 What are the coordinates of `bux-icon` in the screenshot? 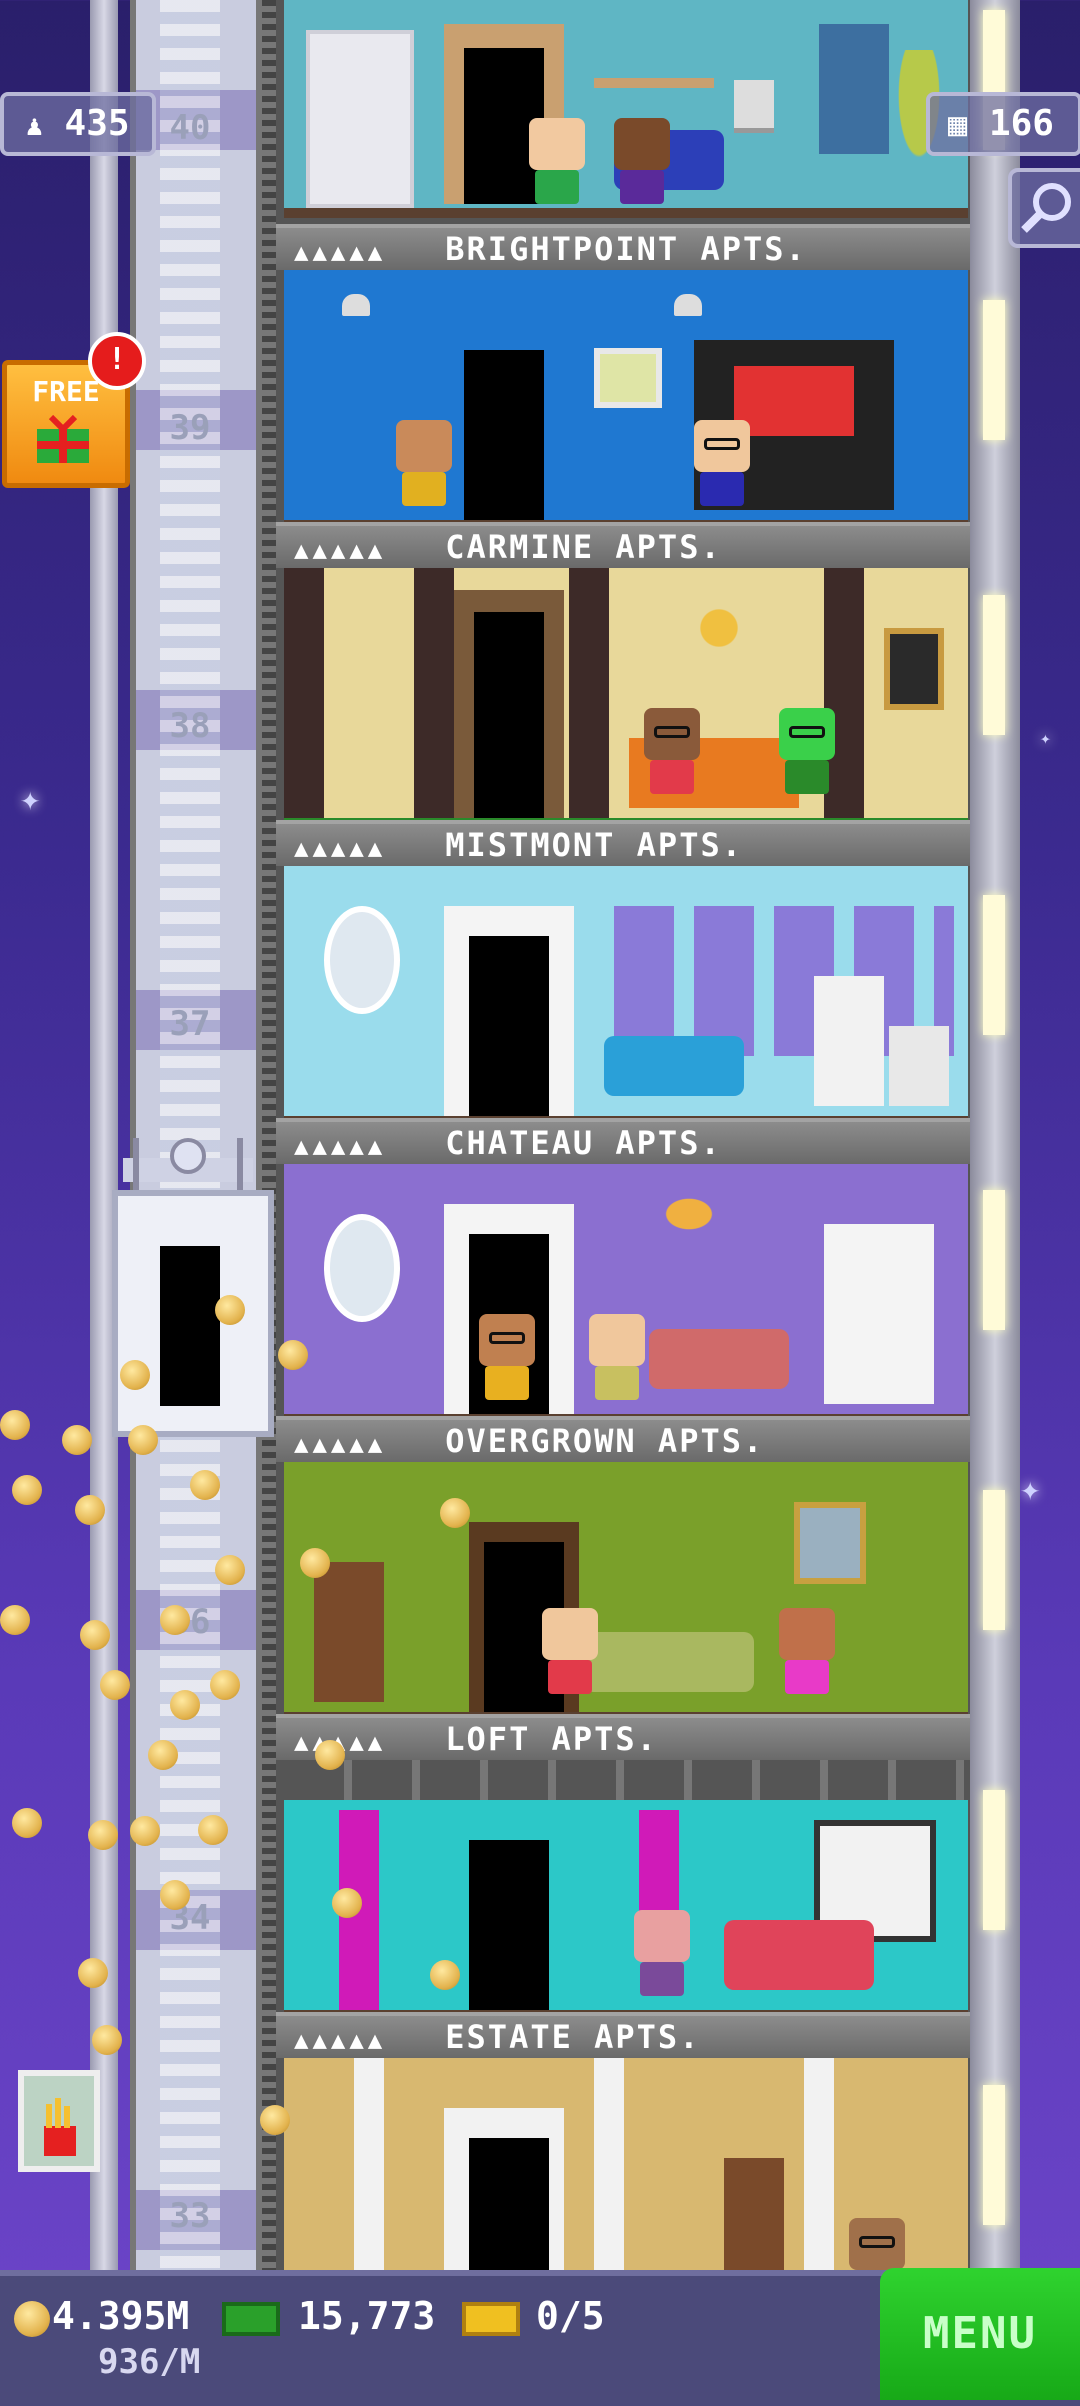 It's located at (251, 2319).